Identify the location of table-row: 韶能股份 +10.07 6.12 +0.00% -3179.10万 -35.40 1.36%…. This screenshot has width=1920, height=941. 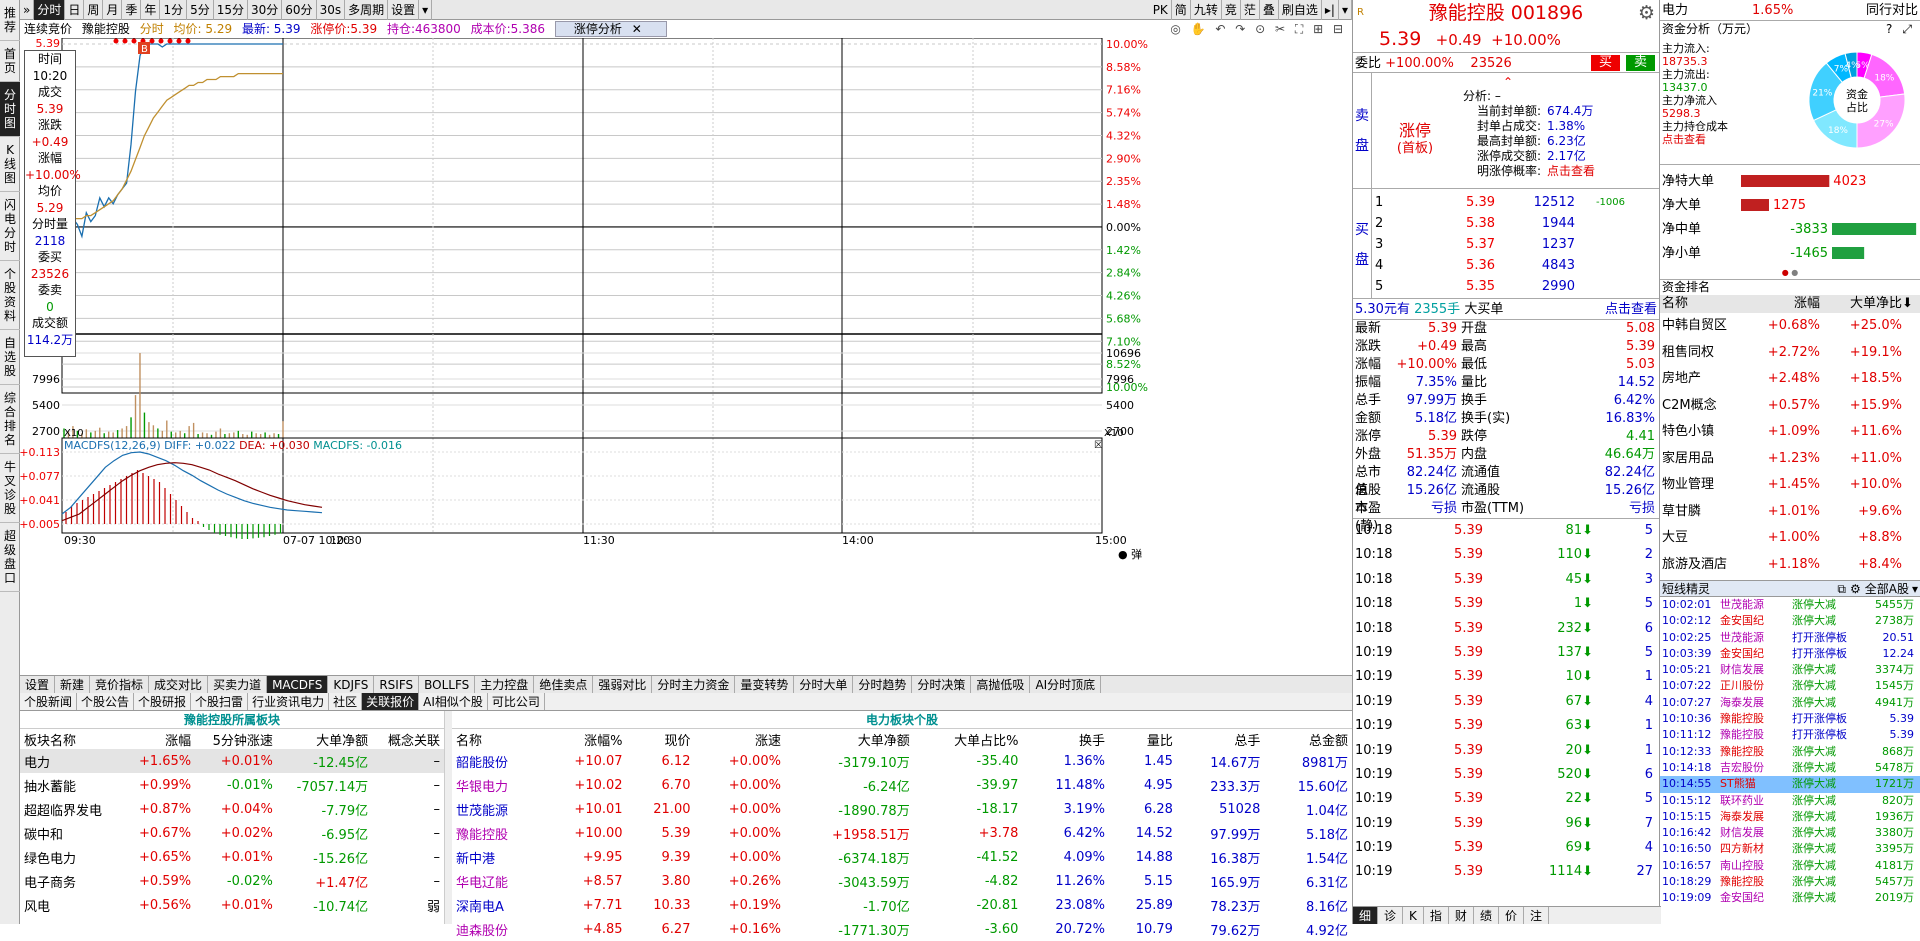
(902, 761).